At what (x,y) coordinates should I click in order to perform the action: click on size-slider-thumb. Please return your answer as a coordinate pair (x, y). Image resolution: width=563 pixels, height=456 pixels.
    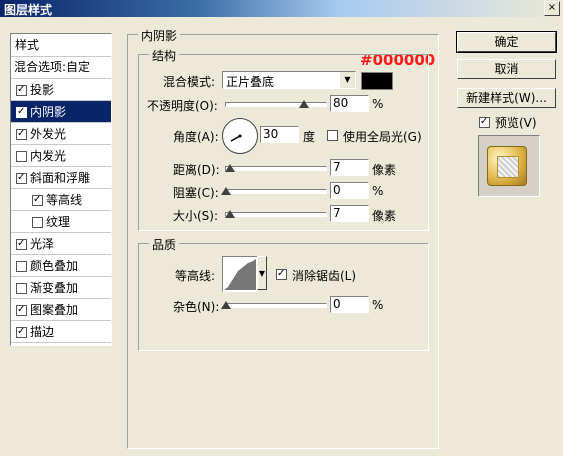
    Looking at the image, I should click on (230, 214).